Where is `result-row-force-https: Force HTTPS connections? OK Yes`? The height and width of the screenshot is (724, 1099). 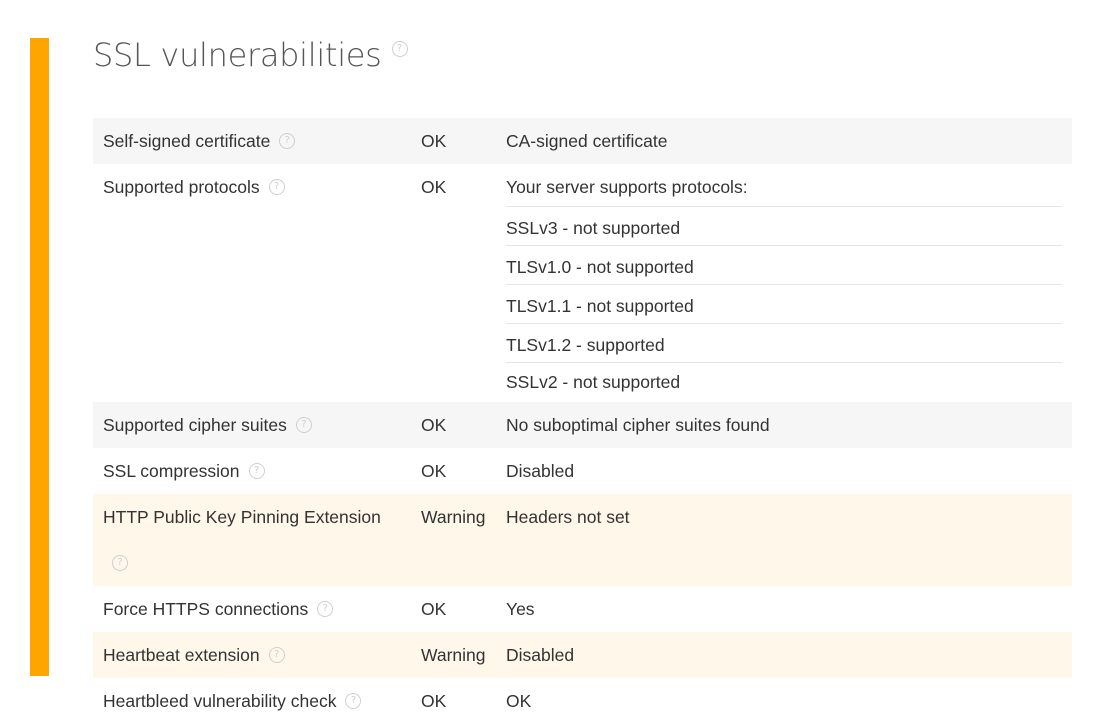 result-row-force-https: Force HTTPS connections? OK Yes is located at coordinates (582, 609).